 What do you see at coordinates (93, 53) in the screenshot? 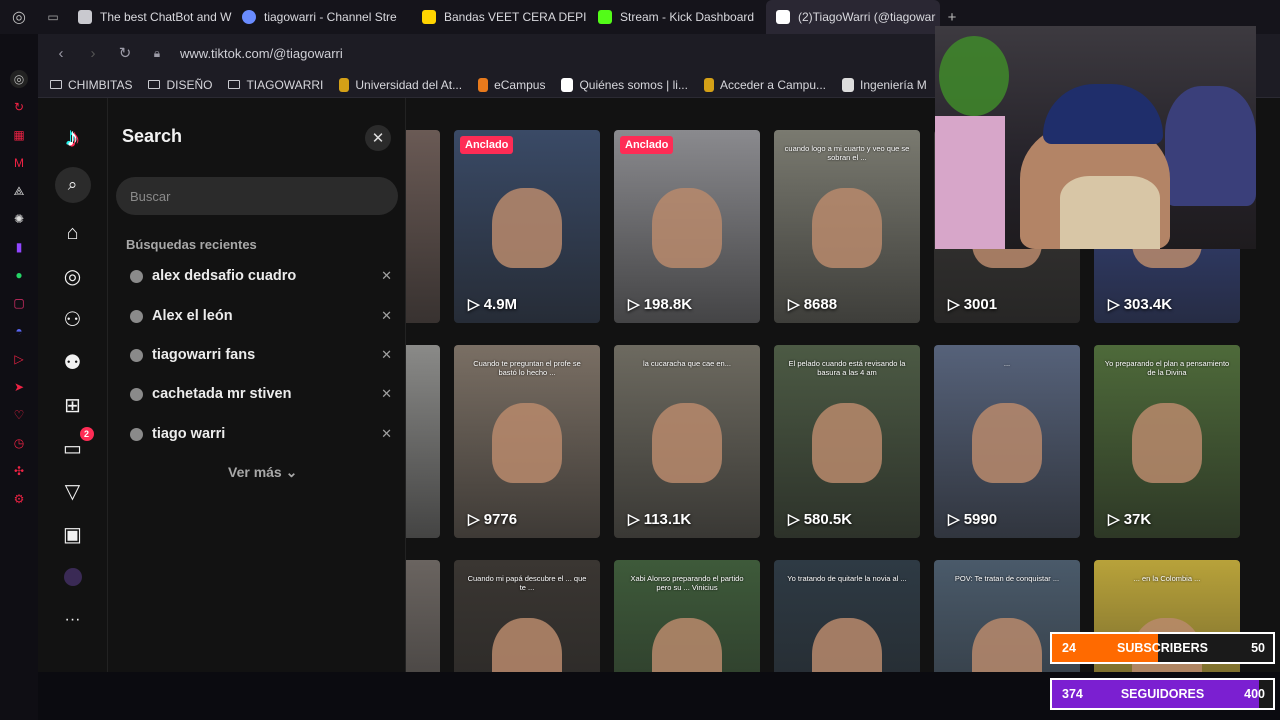
I see `forward-icon: ›` at bounding box center [93, 53].